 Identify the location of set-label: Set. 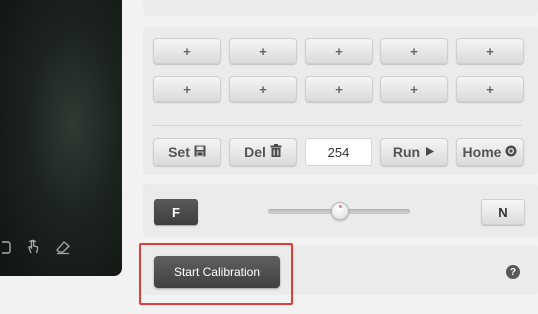
(179, 152).